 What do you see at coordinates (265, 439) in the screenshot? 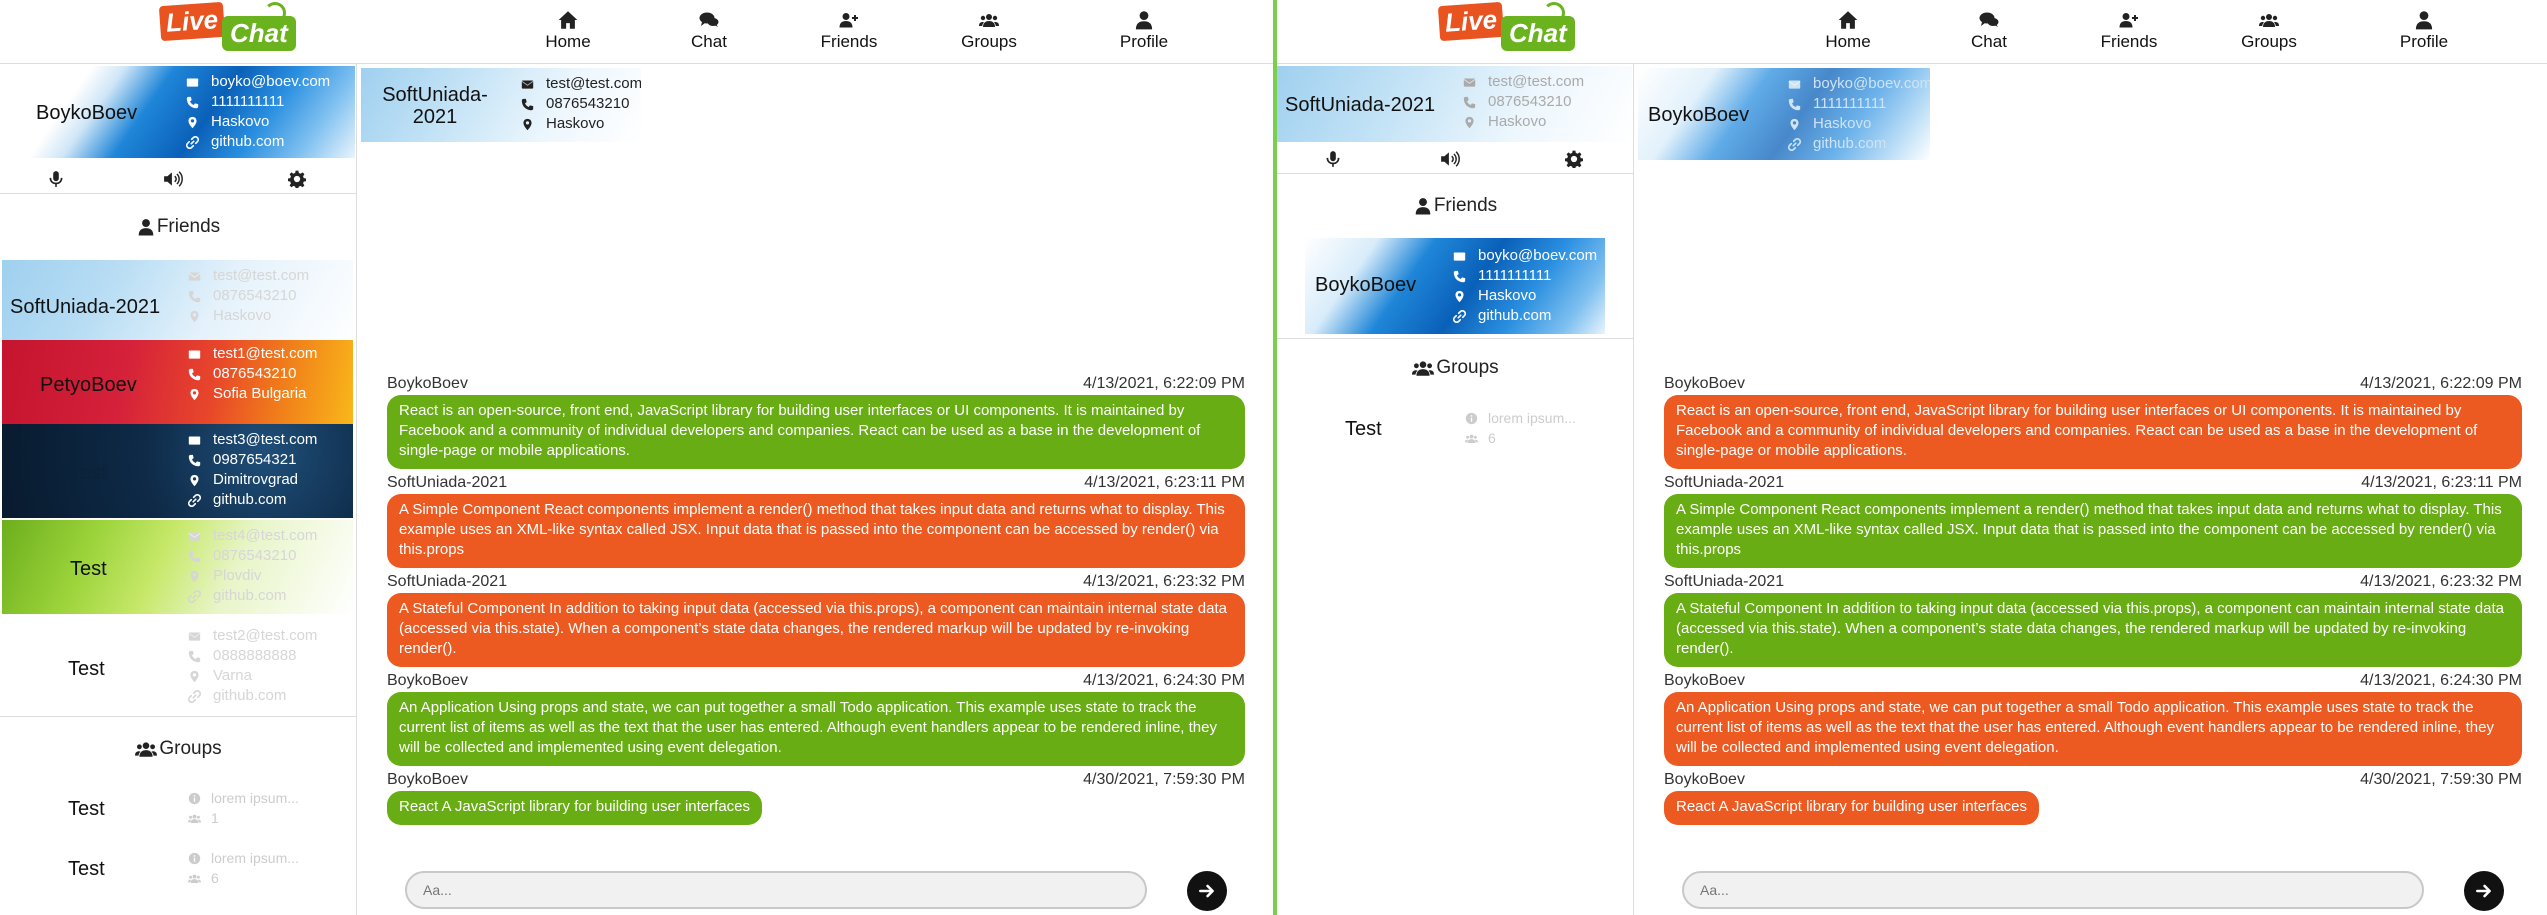
I see `friend-email: test3@test.com` at bounding box center [265, 439].